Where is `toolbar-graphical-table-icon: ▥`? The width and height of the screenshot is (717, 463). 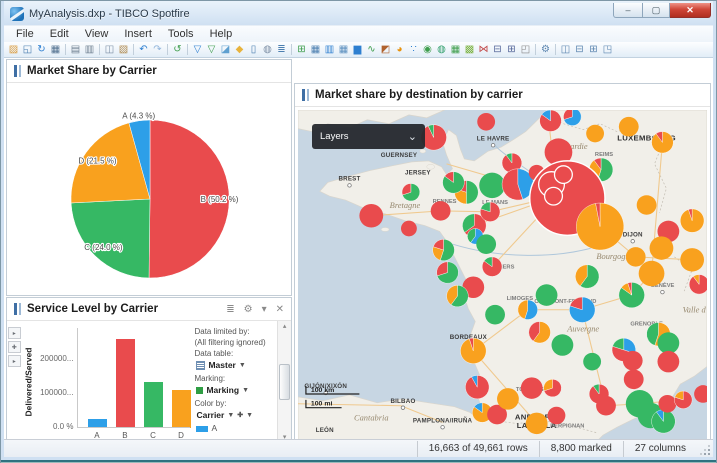 toolbar-graphical-table-icon: ▥ is located at coordinates (329, 49).